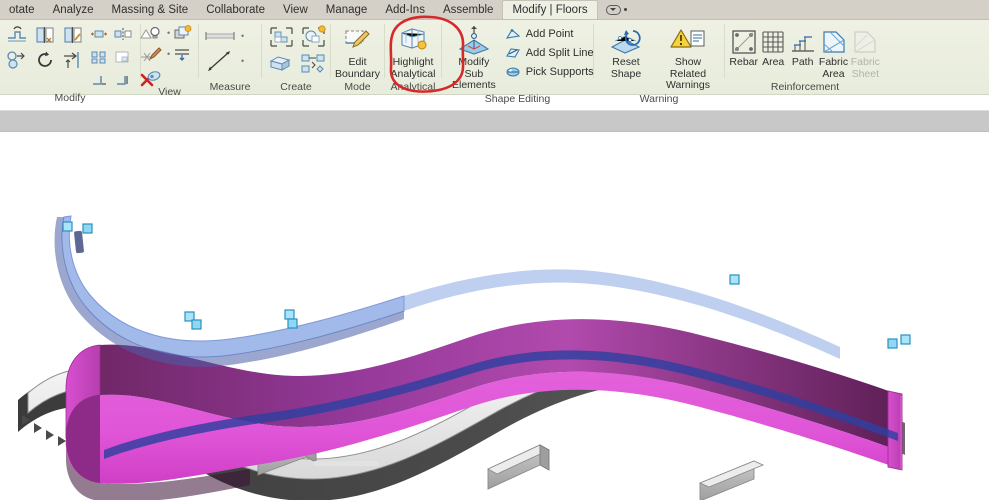 Image resolution: width=989 pixels, height=500 pixels. I want to click on edit-boundary-label: Edit Boundary, so click(357, 68).